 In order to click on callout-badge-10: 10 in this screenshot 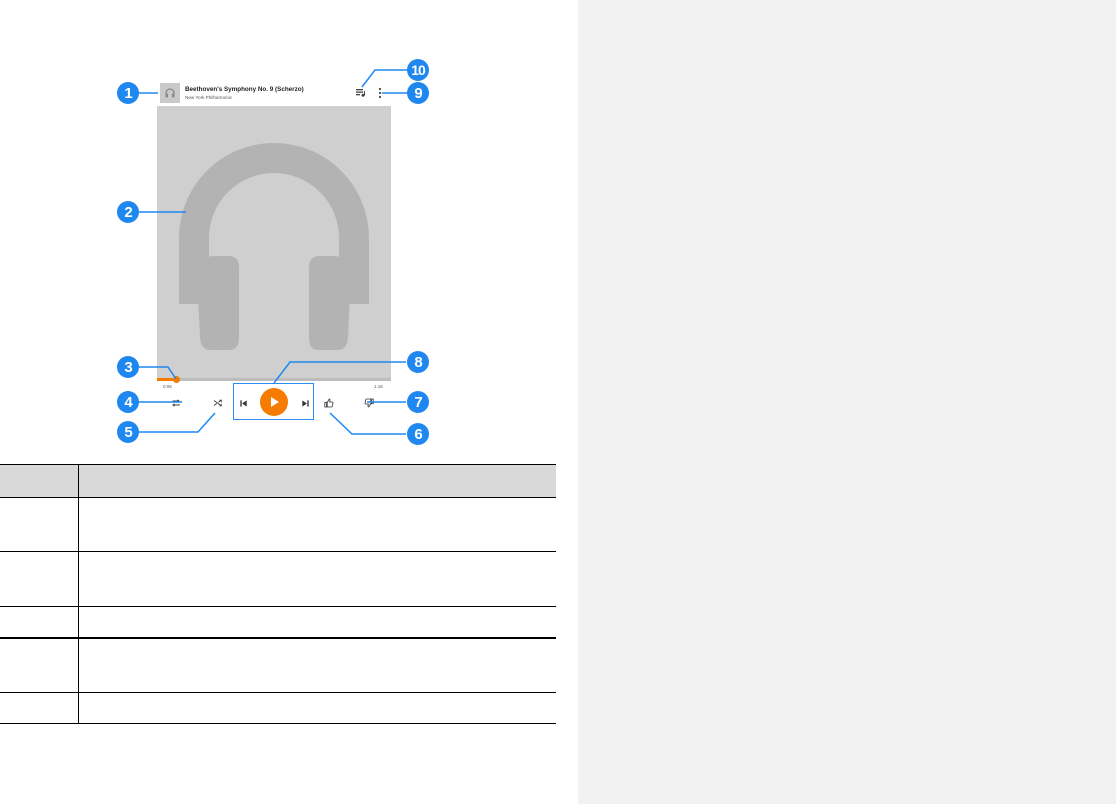, I will do `click(418, 70)`.